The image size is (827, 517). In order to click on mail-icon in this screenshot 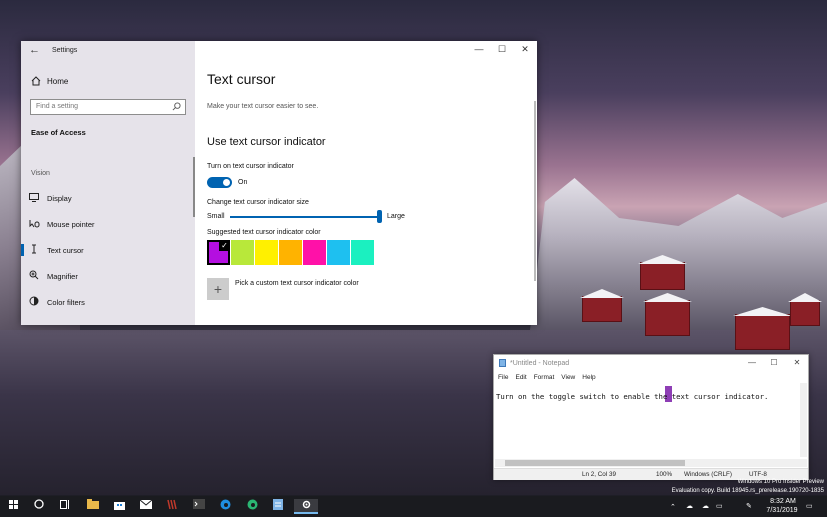, I will do `click(146, 506)`.